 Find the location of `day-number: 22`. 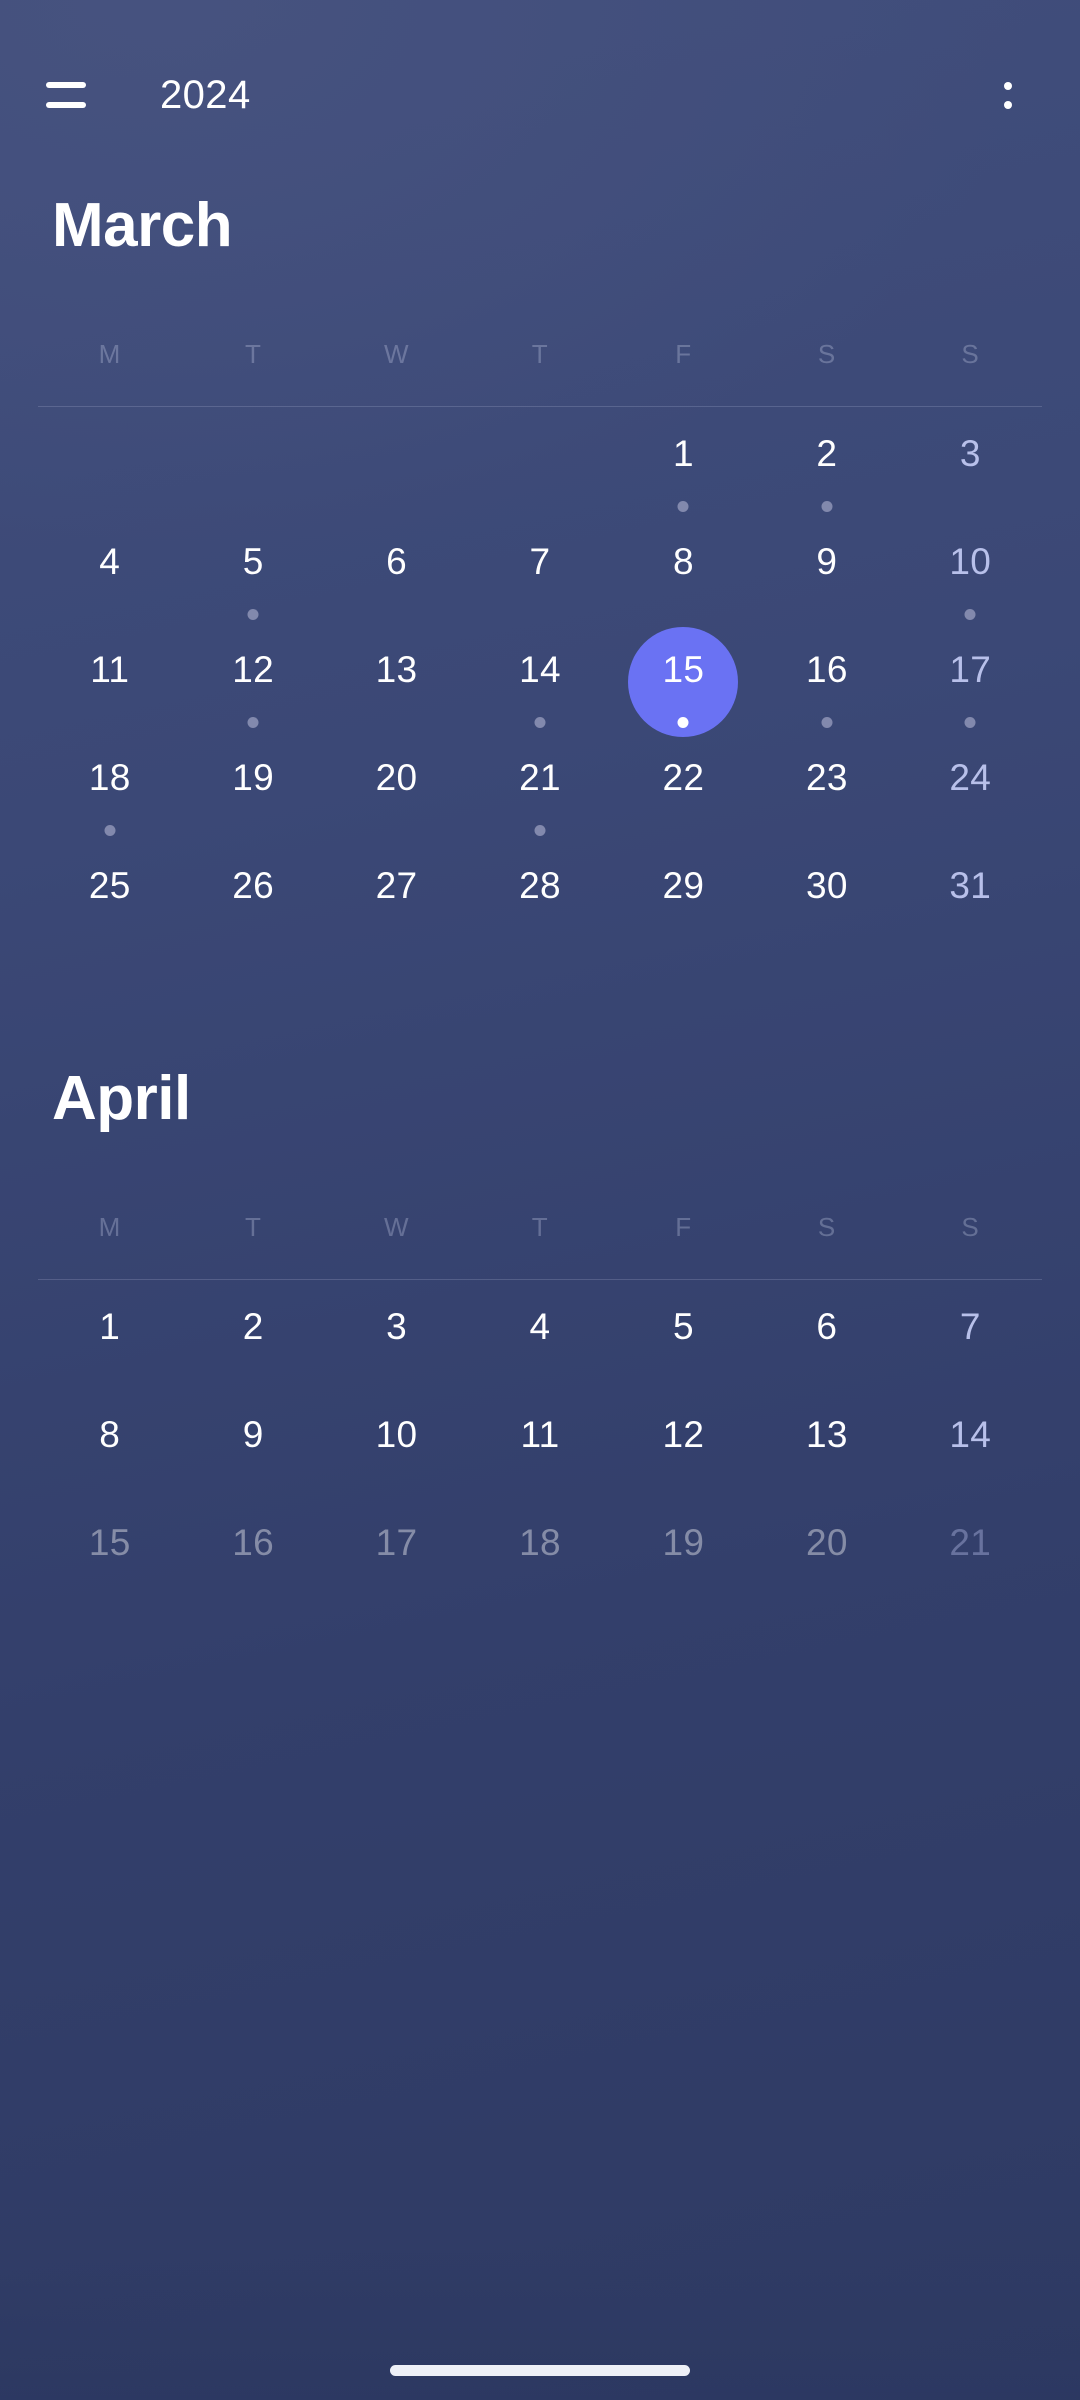

day-number: 22 is located at coordinates (683, 777).